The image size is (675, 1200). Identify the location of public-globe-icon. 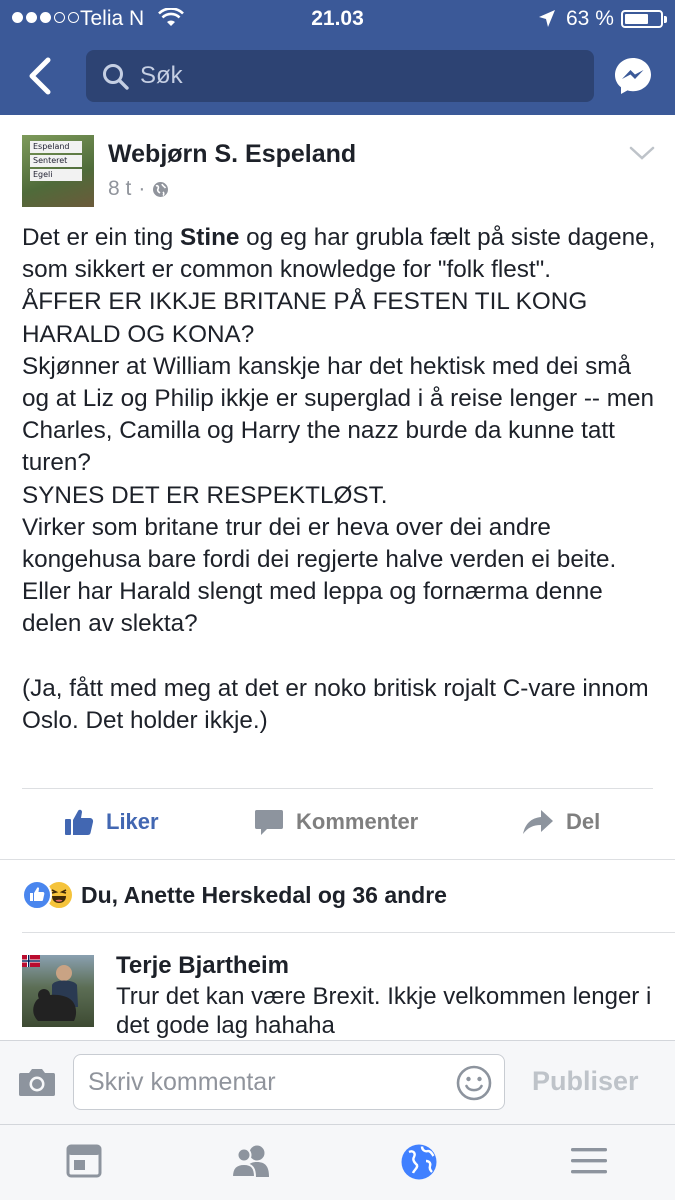
(161, 189).